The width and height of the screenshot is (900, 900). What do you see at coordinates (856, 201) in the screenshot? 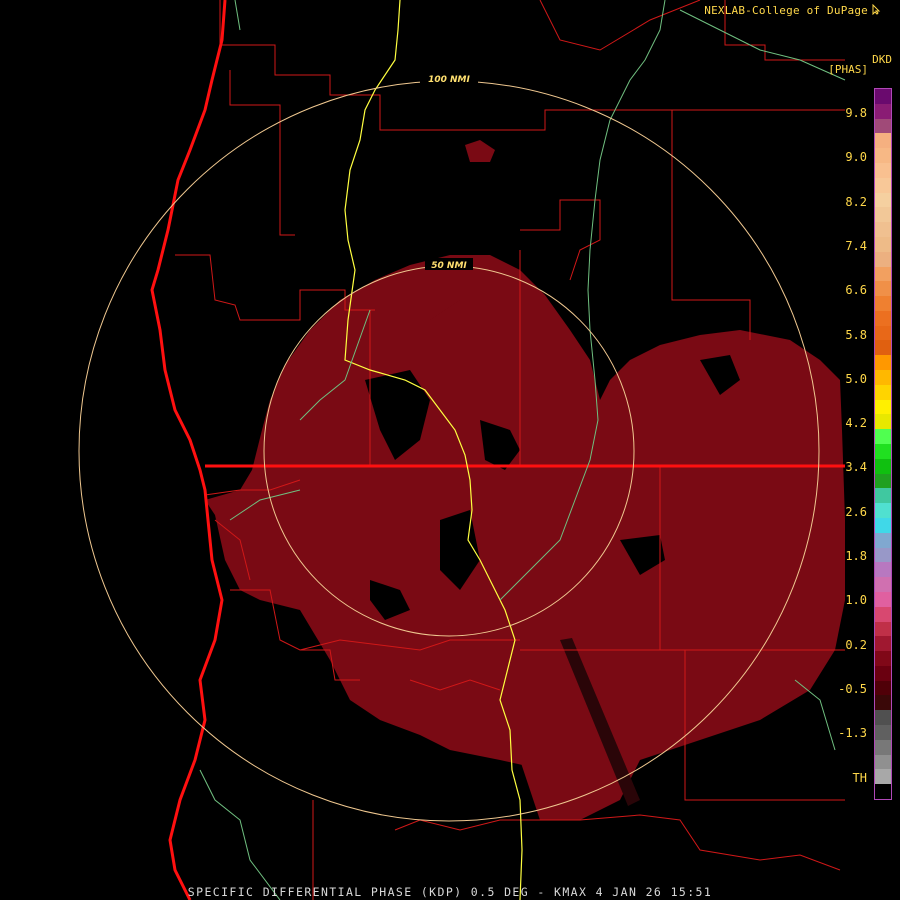
I see `scale-tick-label: 8.2` at bounding box center [856, 201].